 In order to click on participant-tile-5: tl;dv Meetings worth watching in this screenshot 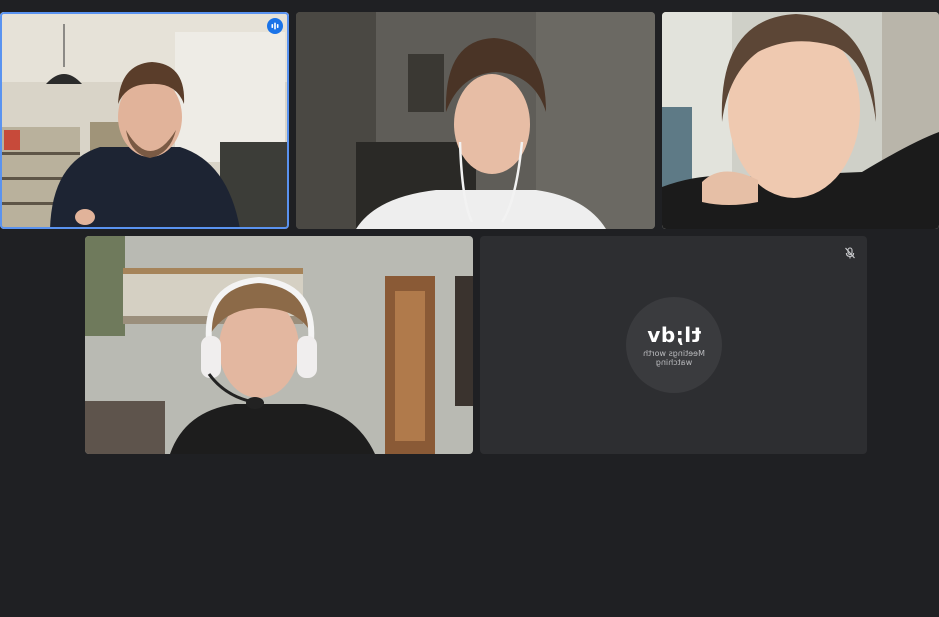, I will do `click(673, 345)`.